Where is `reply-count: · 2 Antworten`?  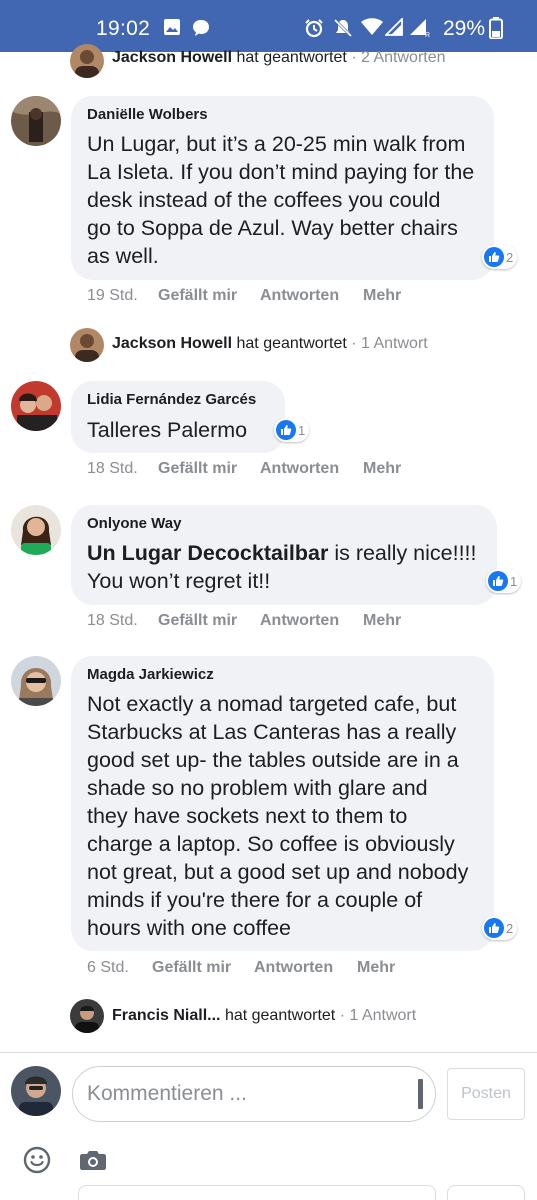 reply-count: · 2 Antworten is located at coordinates (398, 57).